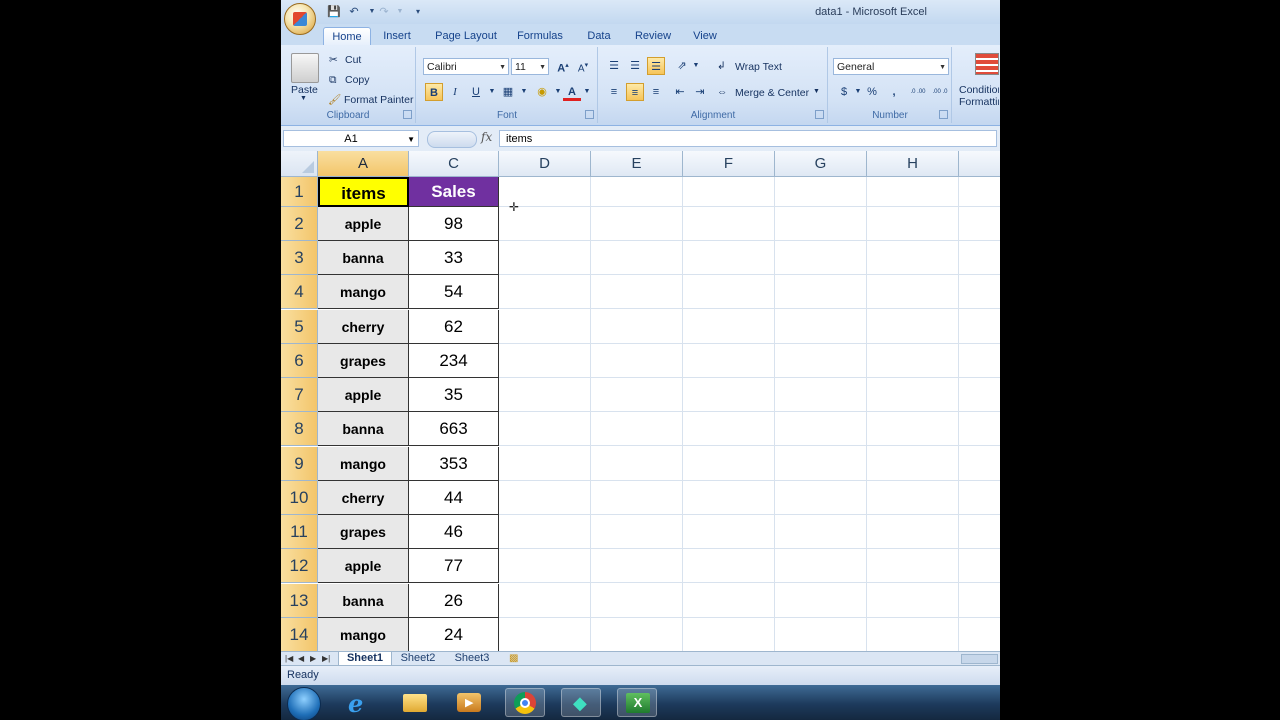 The image size is (1280, 720). What do you see at coordinates (918, 92) in the screenshot?
I see `increase-decimal-button: .0 .00` at bounding box center [918, 92].